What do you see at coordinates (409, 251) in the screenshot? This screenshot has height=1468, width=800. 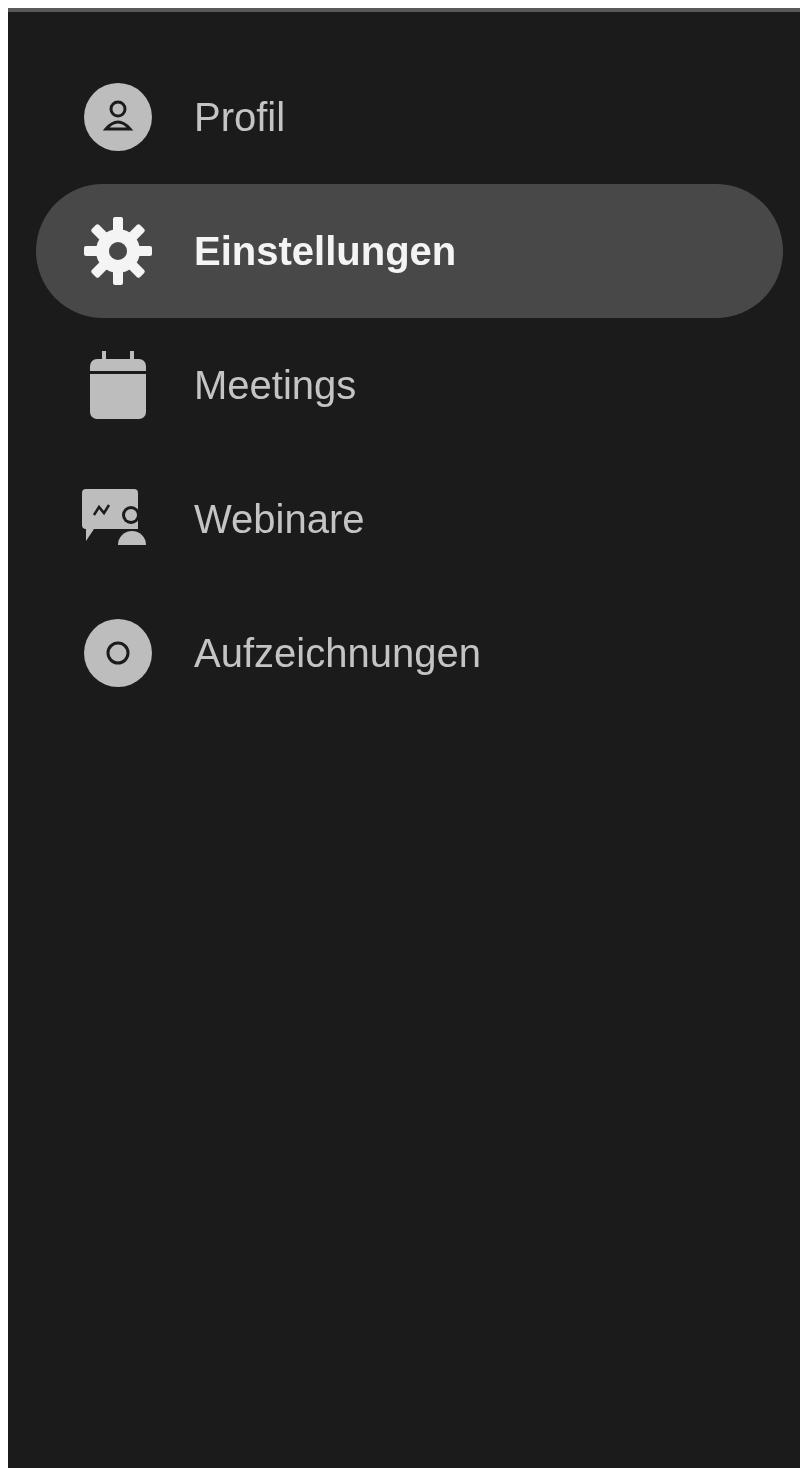 I see `sidebar-item: Einstellungen` at bounding box center [409, 251].